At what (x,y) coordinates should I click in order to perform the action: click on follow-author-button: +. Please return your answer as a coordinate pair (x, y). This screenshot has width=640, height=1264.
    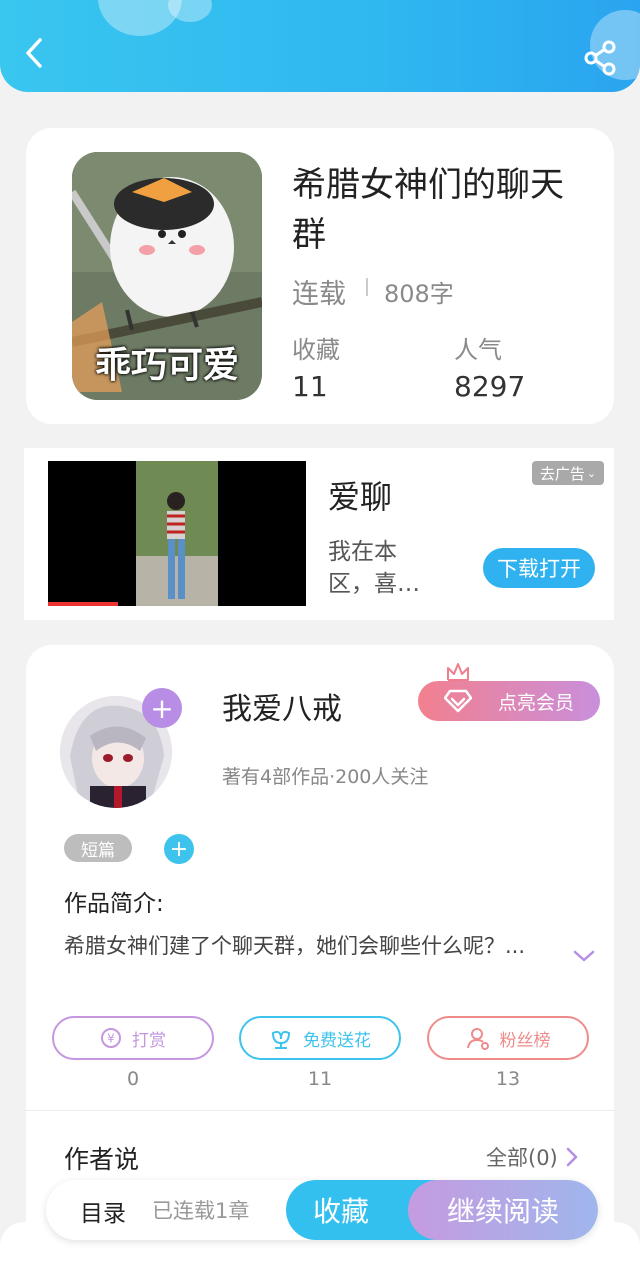
    Looking at the image, I should click on (162, 708).